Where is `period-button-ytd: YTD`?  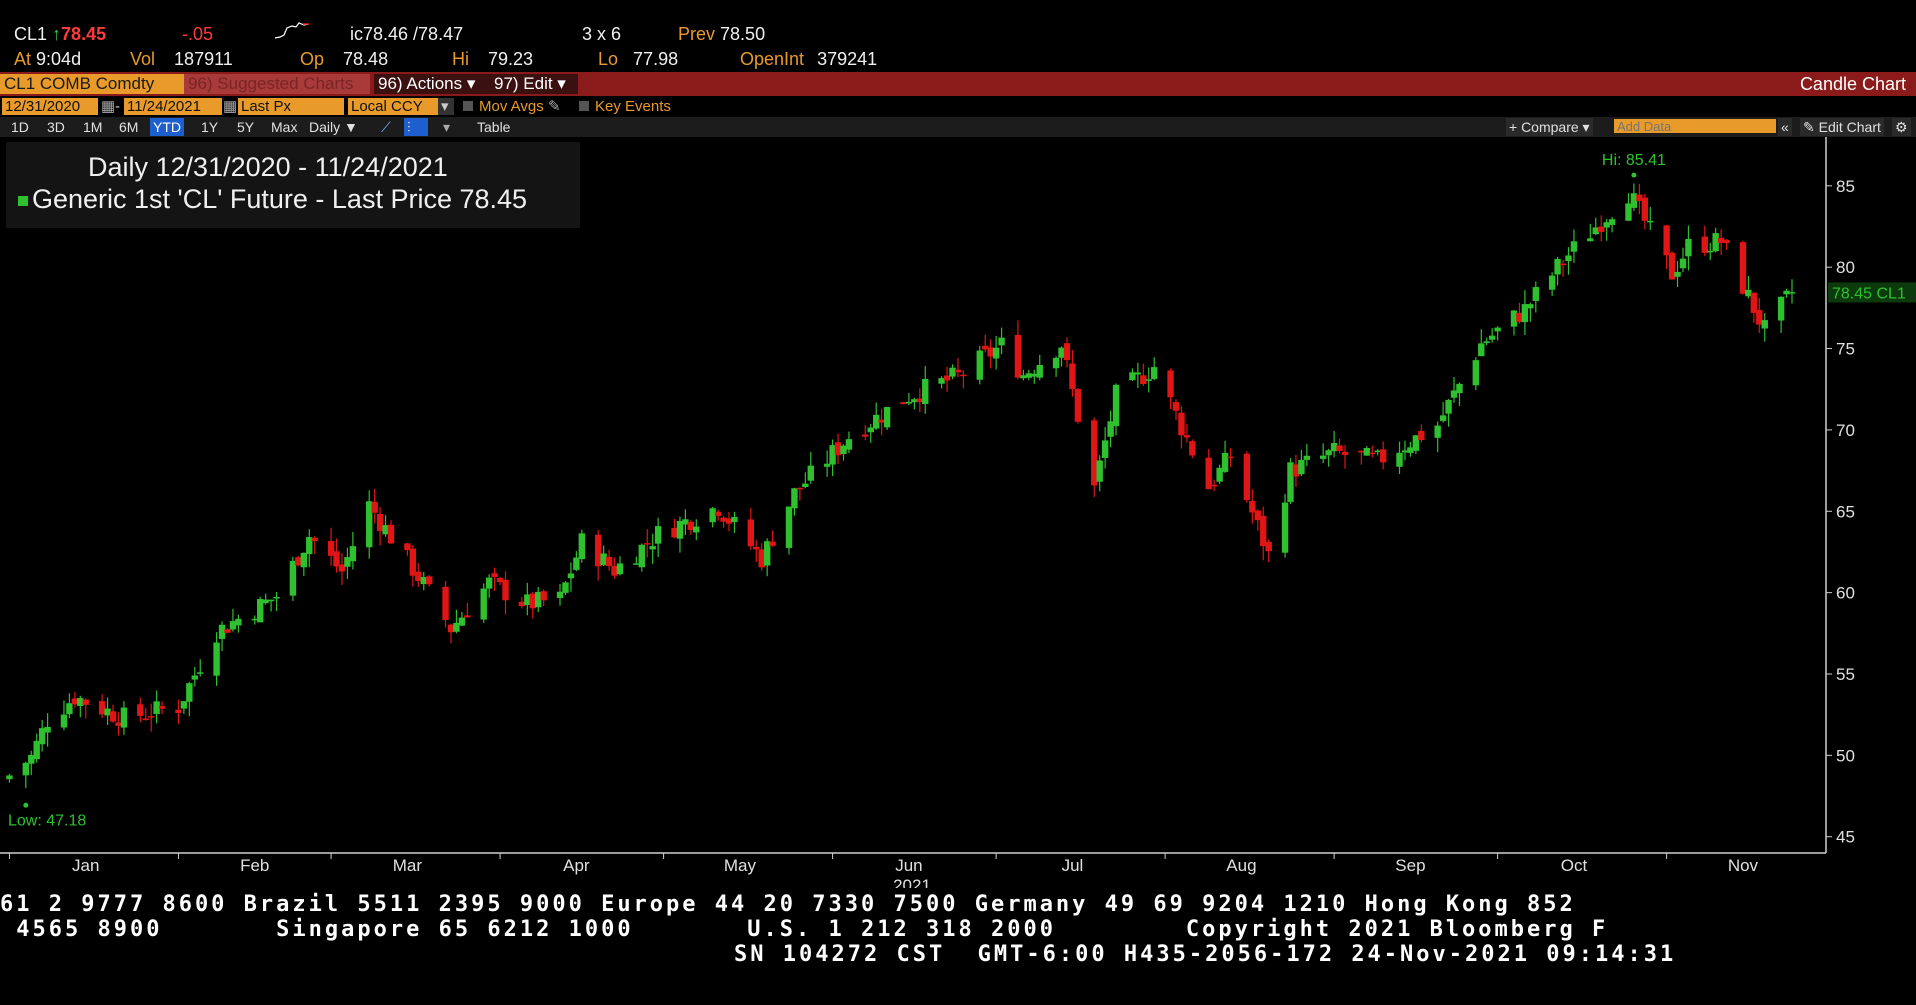 period-button-ytd: YTD is located at coordinates (167, 127).